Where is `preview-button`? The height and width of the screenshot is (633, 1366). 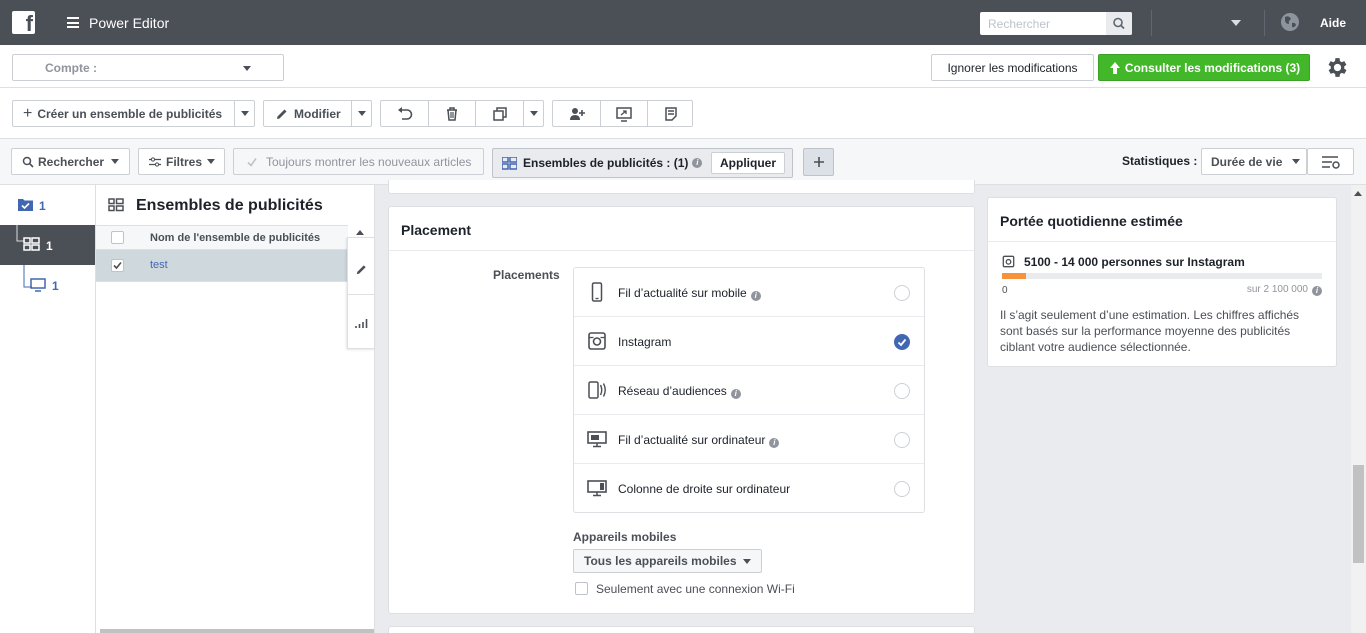
preview-button is located at coordinates (623, 113).